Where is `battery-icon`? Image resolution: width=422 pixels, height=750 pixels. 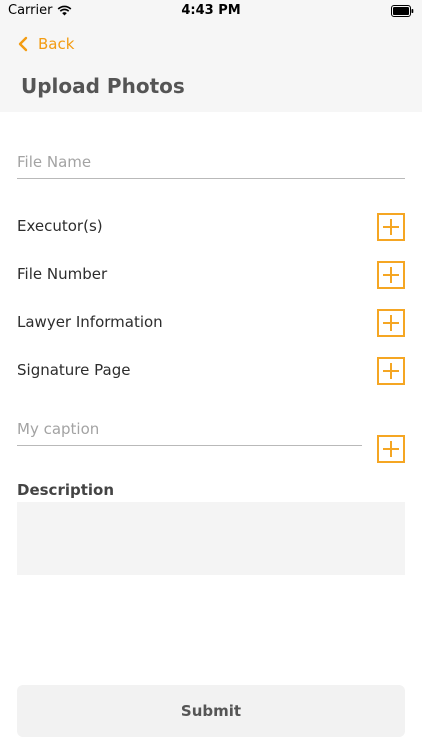 battery-icon is located at coordinates (402, 11).